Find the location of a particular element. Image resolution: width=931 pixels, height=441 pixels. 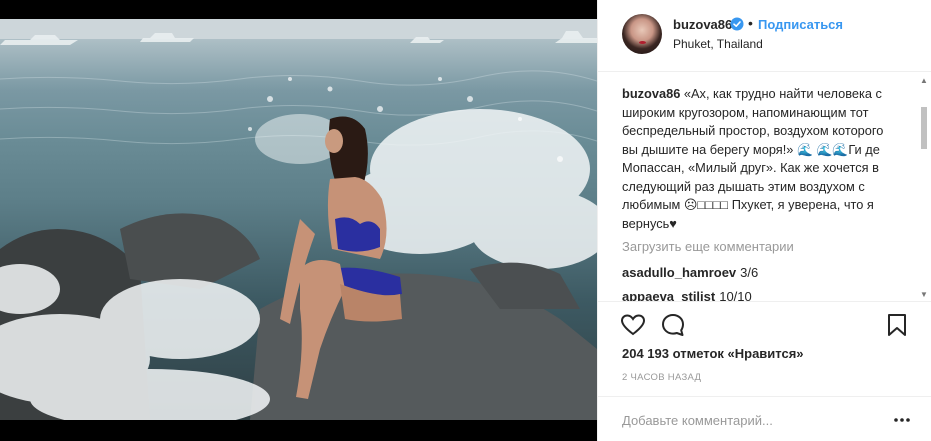

scroll-thumb is located at coordinates (924, 128).